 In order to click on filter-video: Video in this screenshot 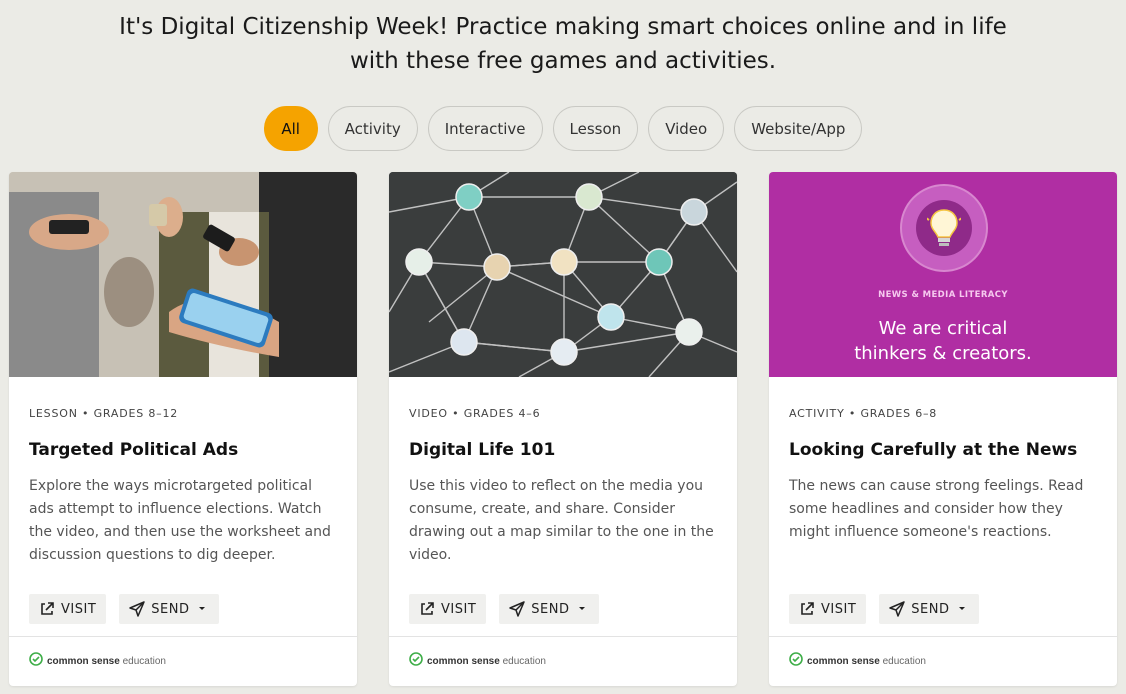, I will do `click(686, 128)`.